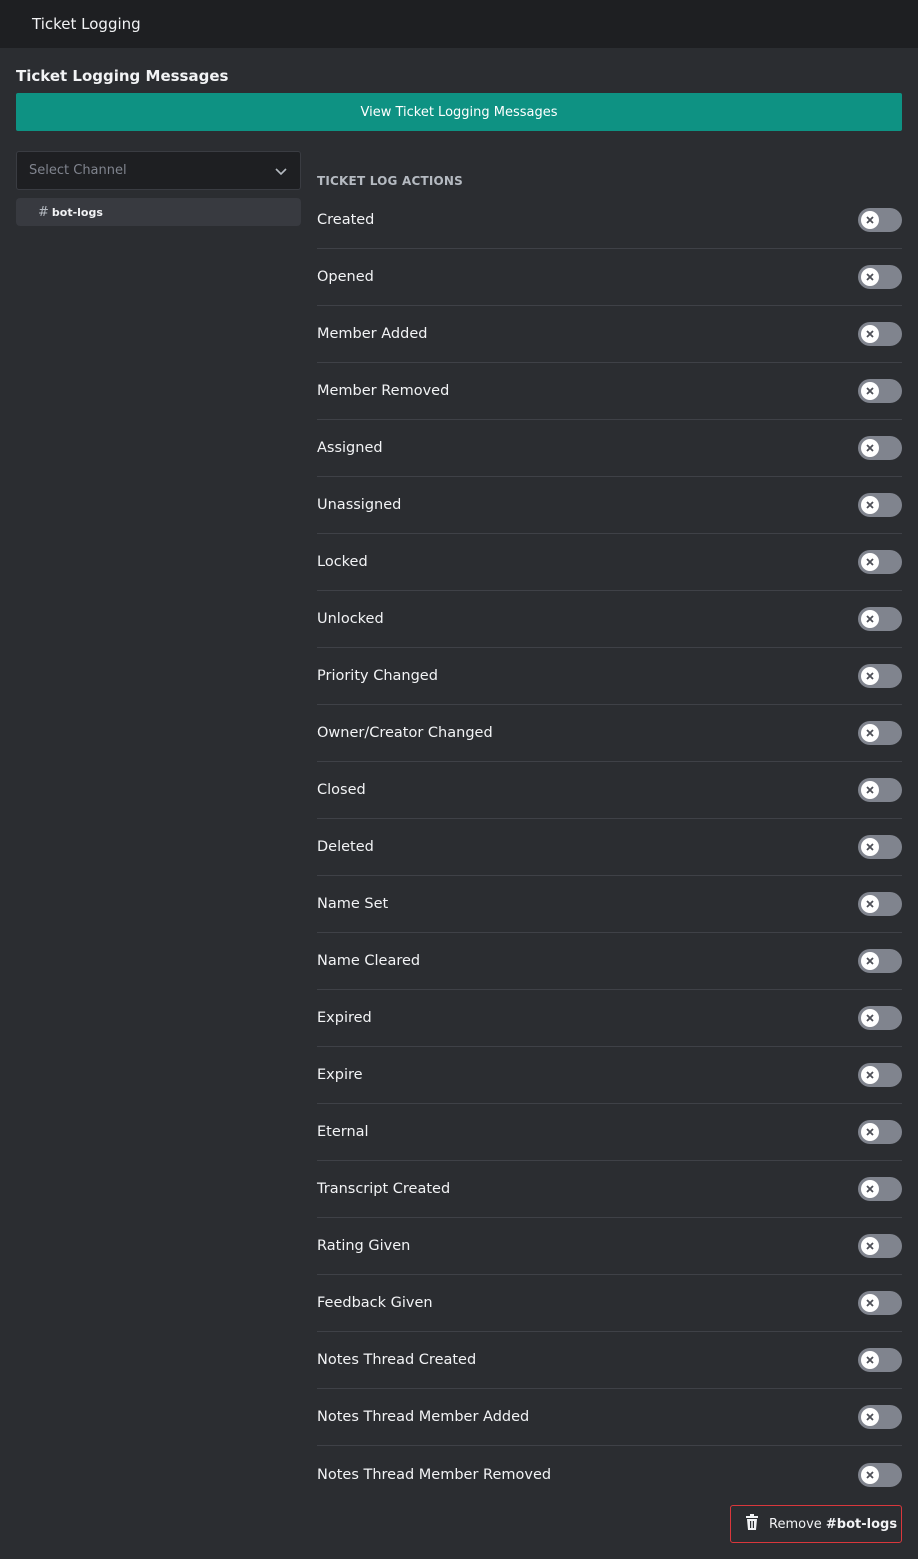 The height and width of the screenshot is (1559, 918). Describe the element at coordinates (341, 790) in the screenshot. I see `action-label: Closed` at that location.